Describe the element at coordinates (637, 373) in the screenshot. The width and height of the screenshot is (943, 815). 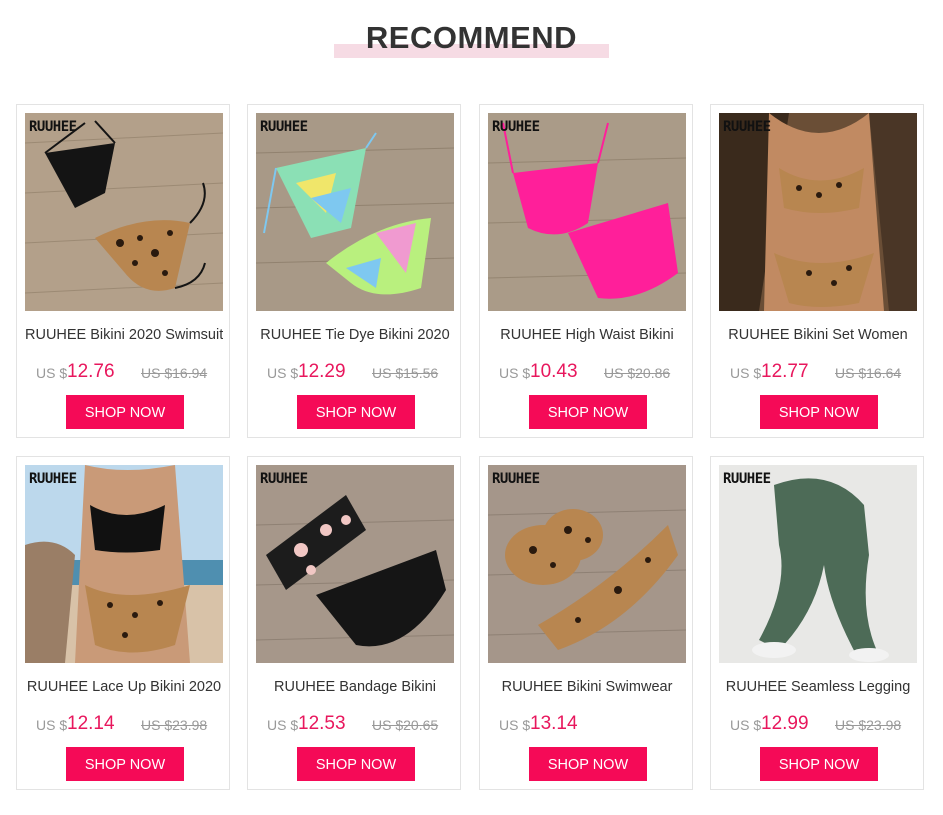
I see `original-price: US $20.86` at that location.